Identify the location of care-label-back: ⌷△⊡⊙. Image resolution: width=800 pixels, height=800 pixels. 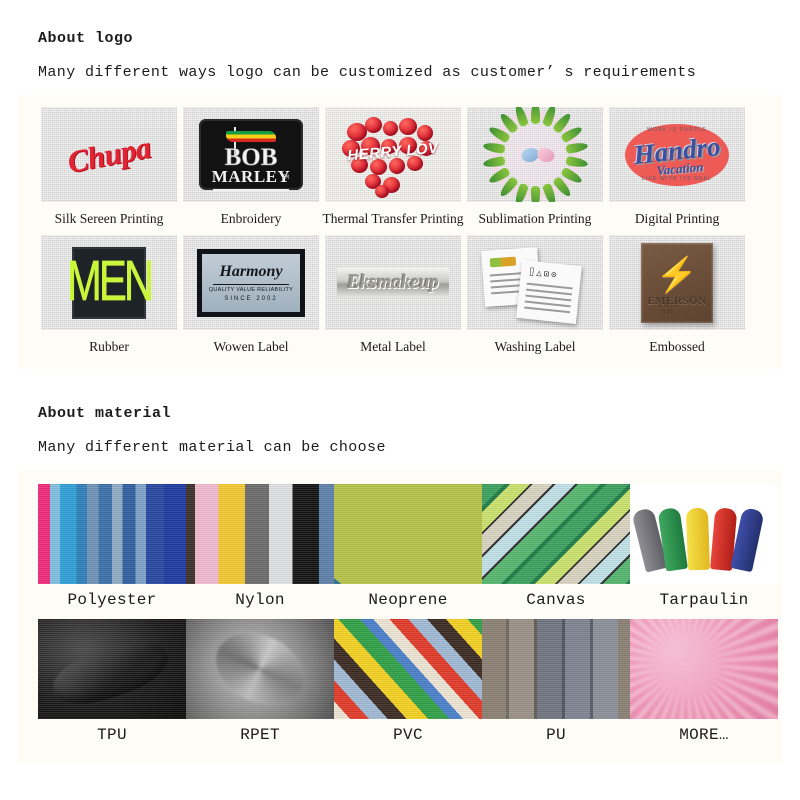
(549, 292).